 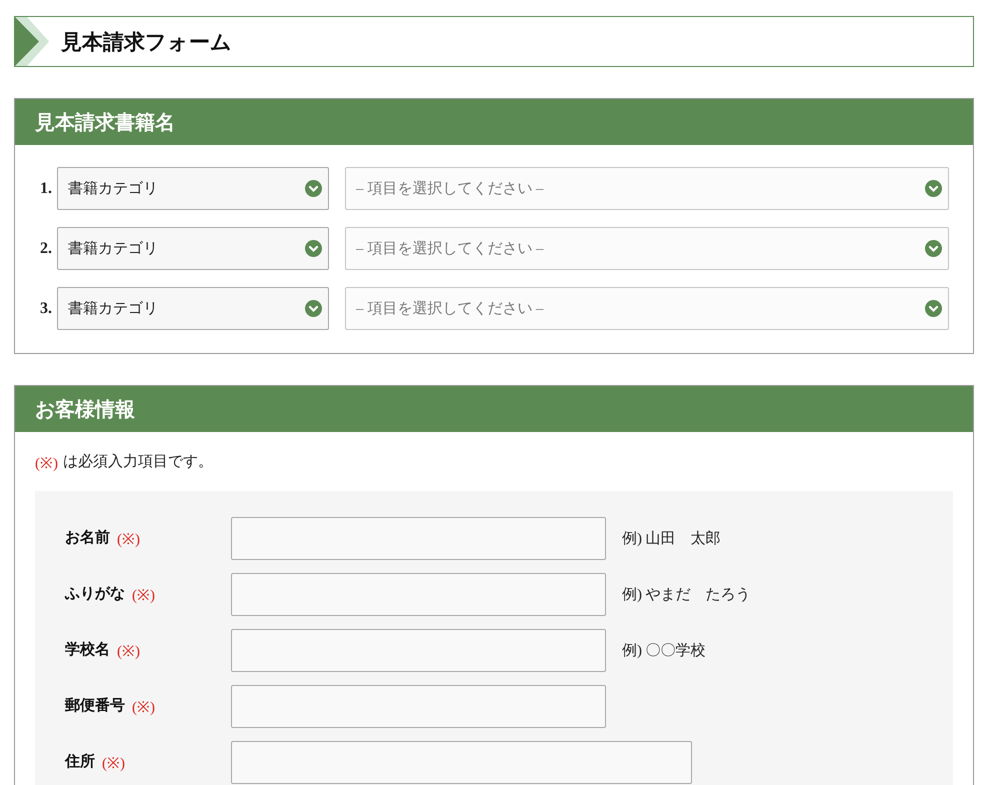 I want to click on field-label: 学校名, so click(x=87, y=650).